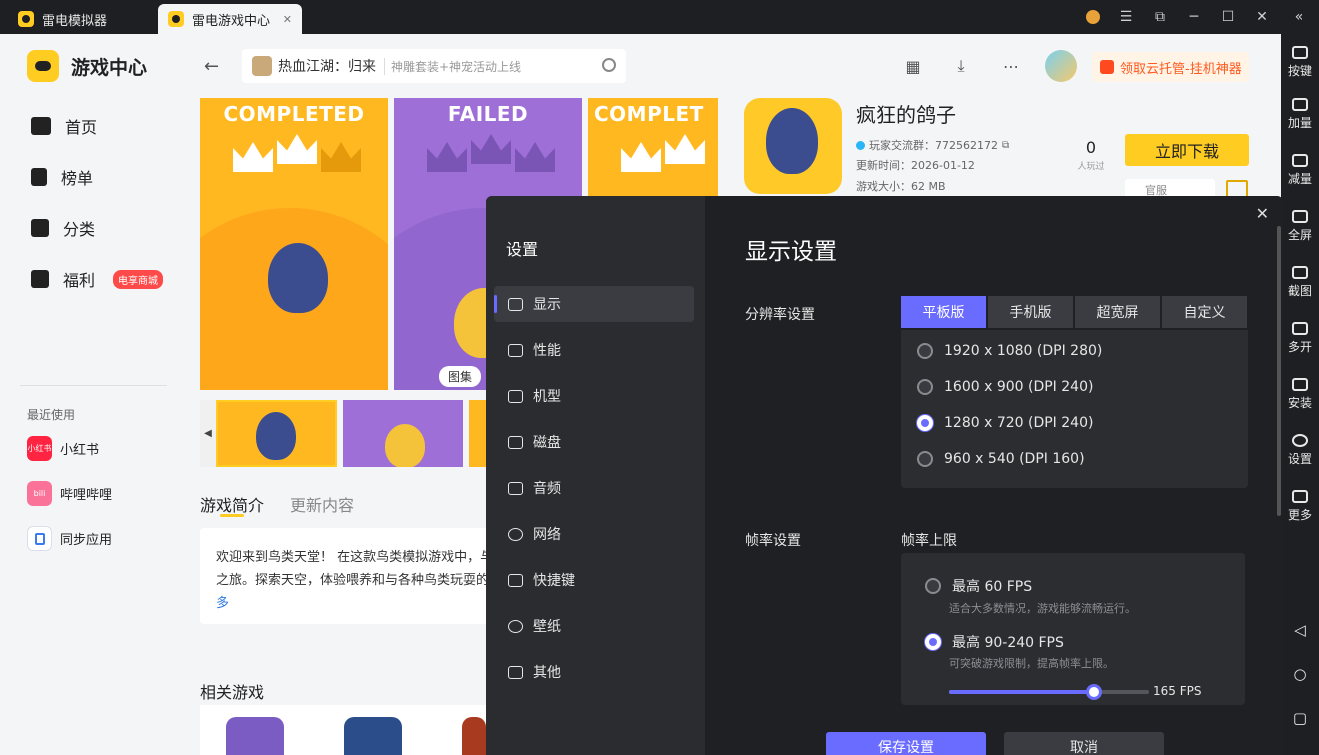  Describe the element at coordinates (69, 493) in the screenshot. I see `recent-item-bilibili: bili 哔哩哔哩` at that location.